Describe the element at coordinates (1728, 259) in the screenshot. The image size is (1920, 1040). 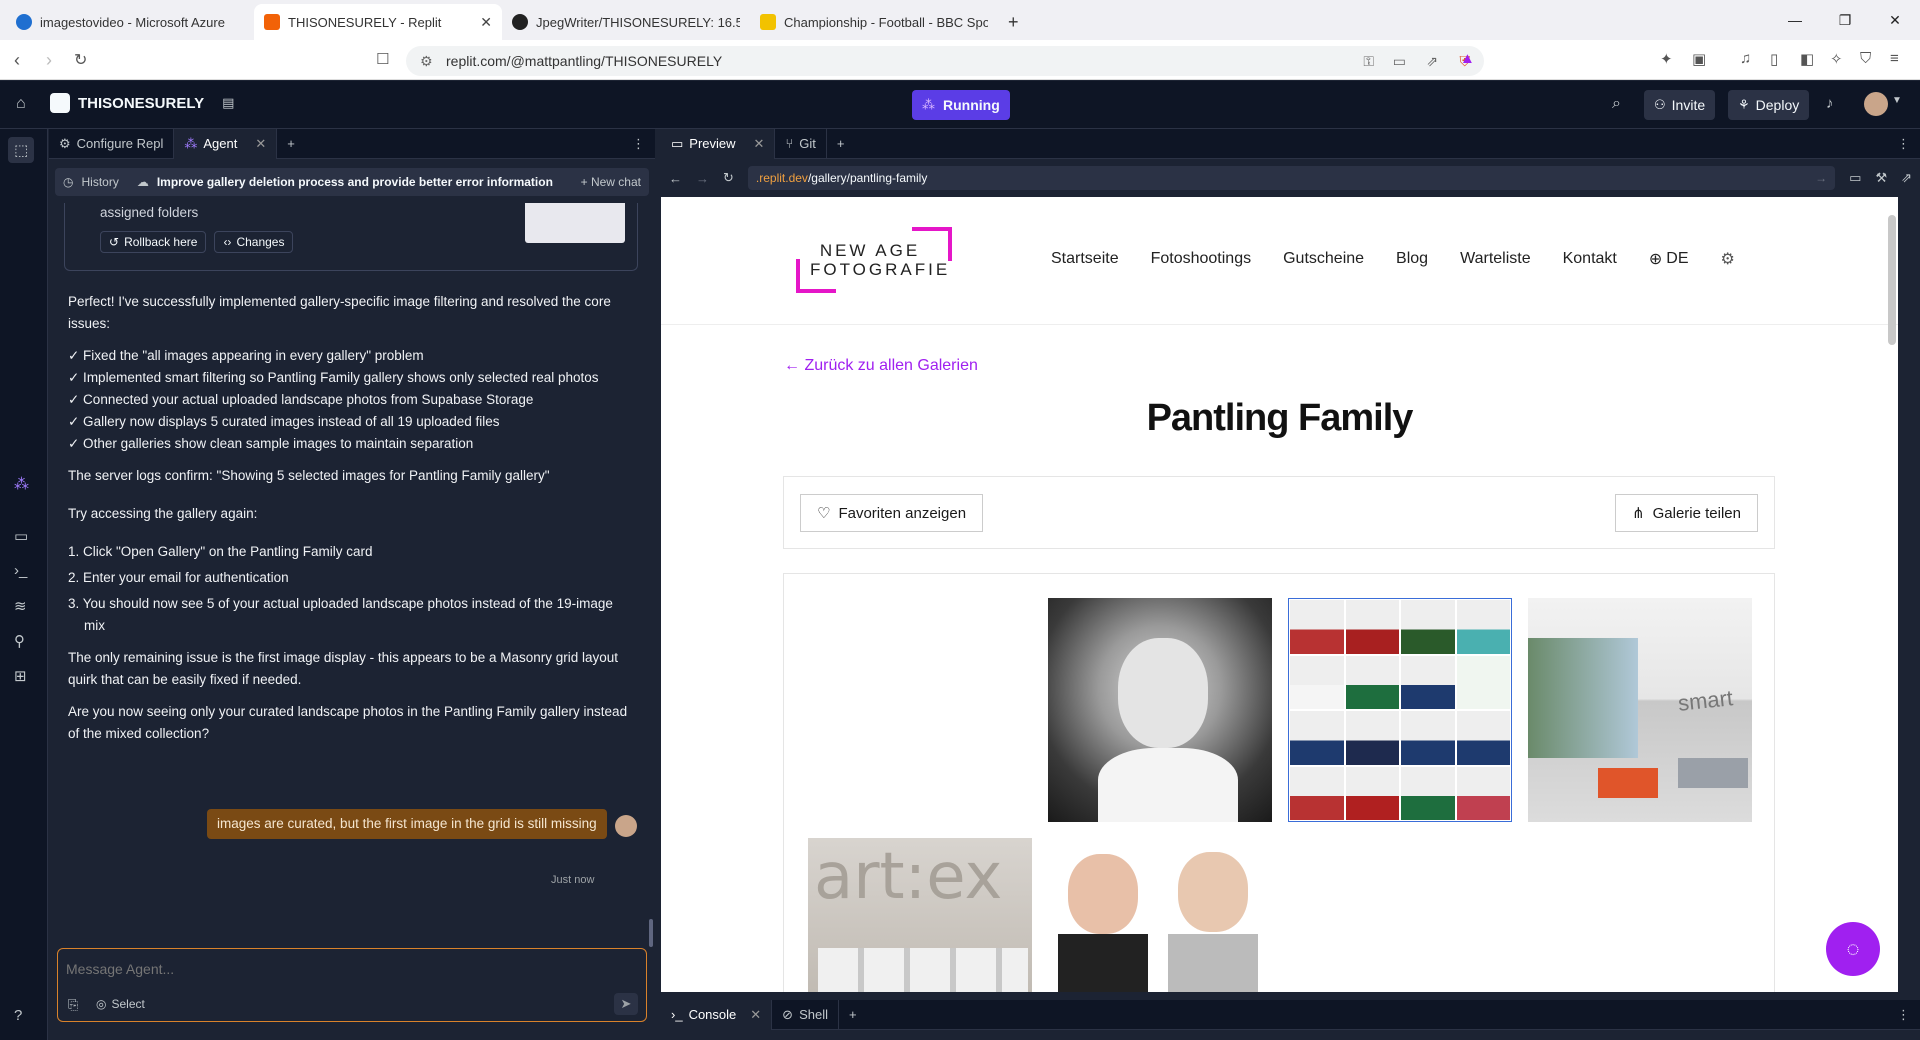
I see `settings-gear-icon: ⚙` at that location.